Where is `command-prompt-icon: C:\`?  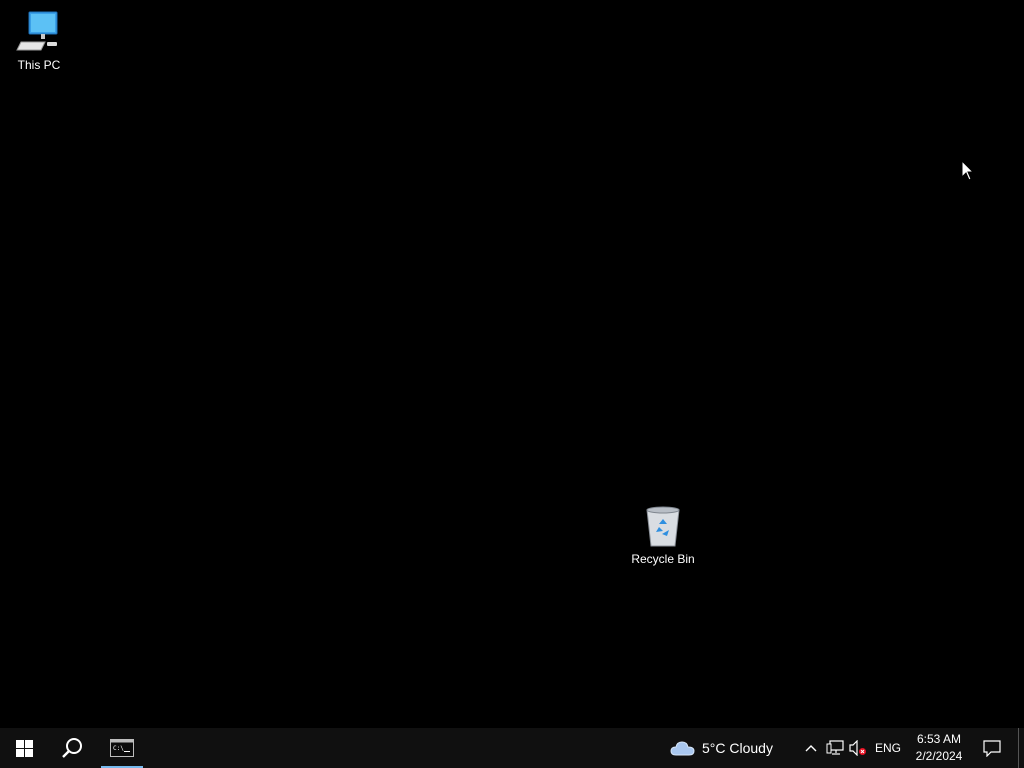
command-prompt-icon: C:\ is located at coordinates (122, 748).